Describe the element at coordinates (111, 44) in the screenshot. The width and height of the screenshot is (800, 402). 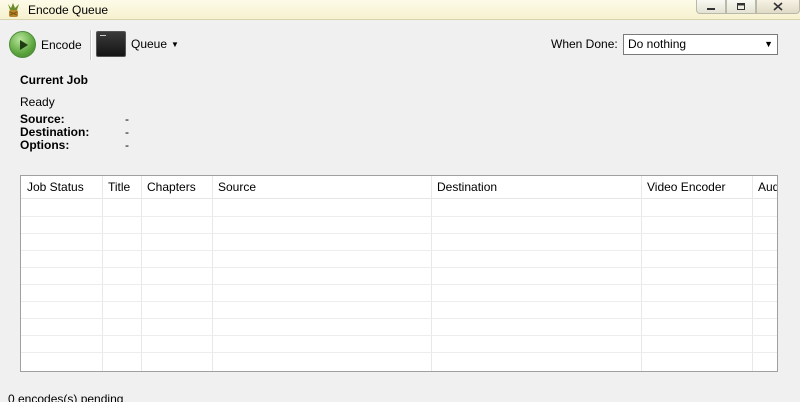
I see `terminal-icon` at that location.